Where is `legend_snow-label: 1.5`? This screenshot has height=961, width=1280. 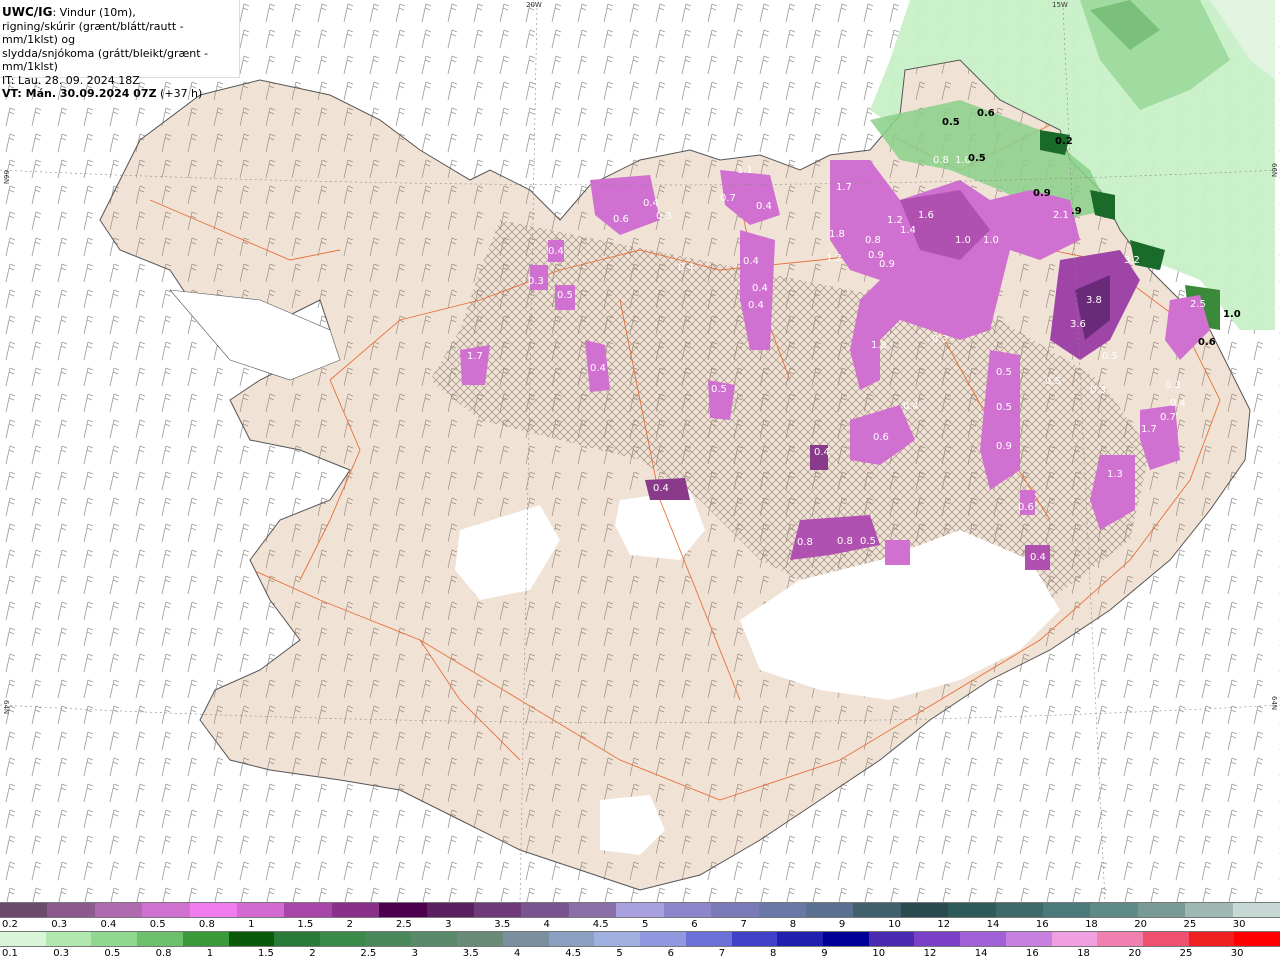
legend_snow-label: 1.5 is located at coordinates (305, 924).